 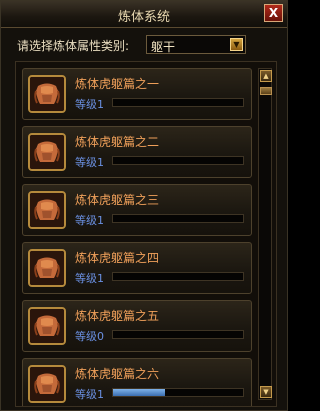 I want to click on close-button: X, so click(x=273, y=13).